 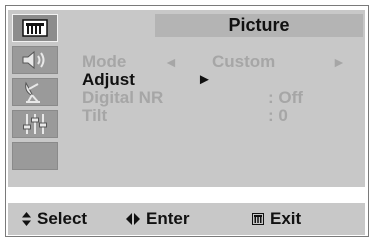 What do you see at coordinates (339, 62) in the screenshot?
I see `arrow-right-icon: ►` at bounding box center [339, 62].